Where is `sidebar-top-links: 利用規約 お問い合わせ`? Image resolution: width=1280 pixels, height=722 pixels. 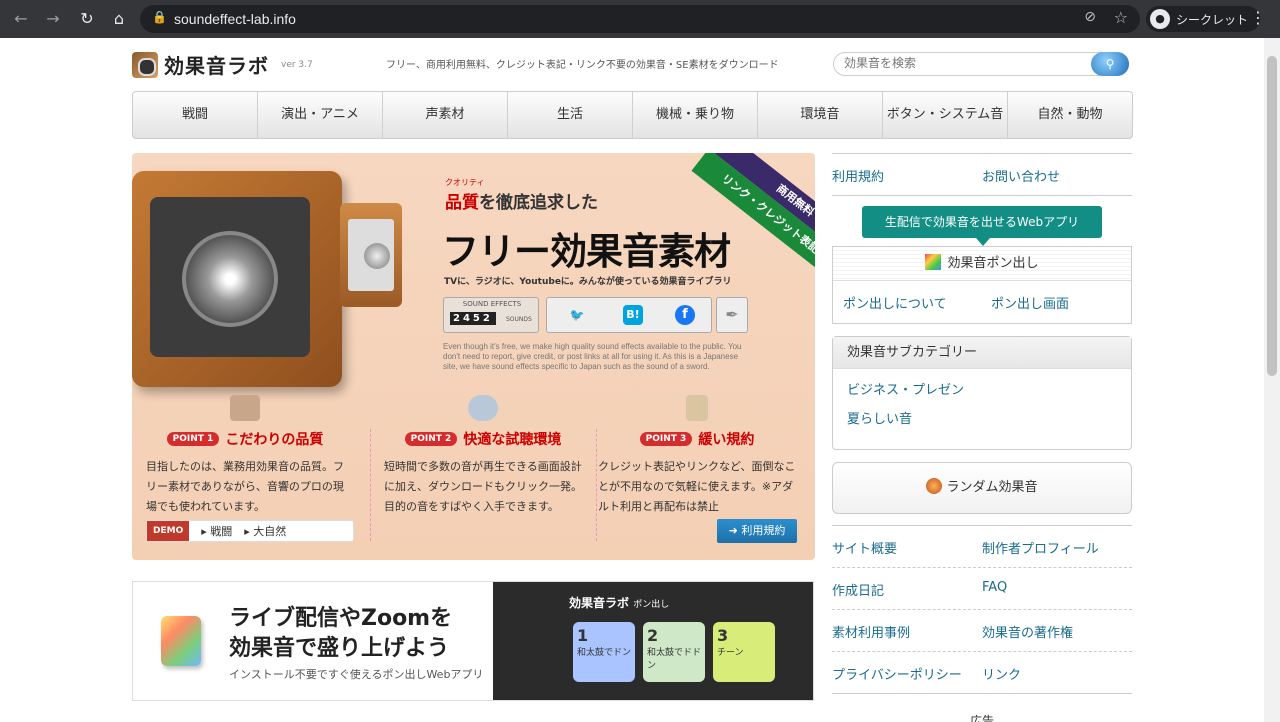 sidebar-top-links: 利用規約 お問い合わせ is located at coordinates (982, 174).